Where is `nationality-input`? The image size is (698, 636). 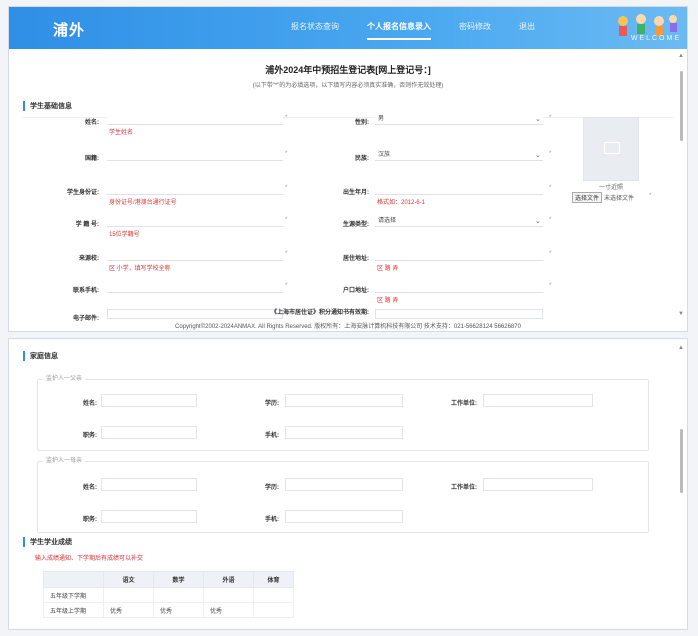 nationality-input is located at coordinates (195, 155).